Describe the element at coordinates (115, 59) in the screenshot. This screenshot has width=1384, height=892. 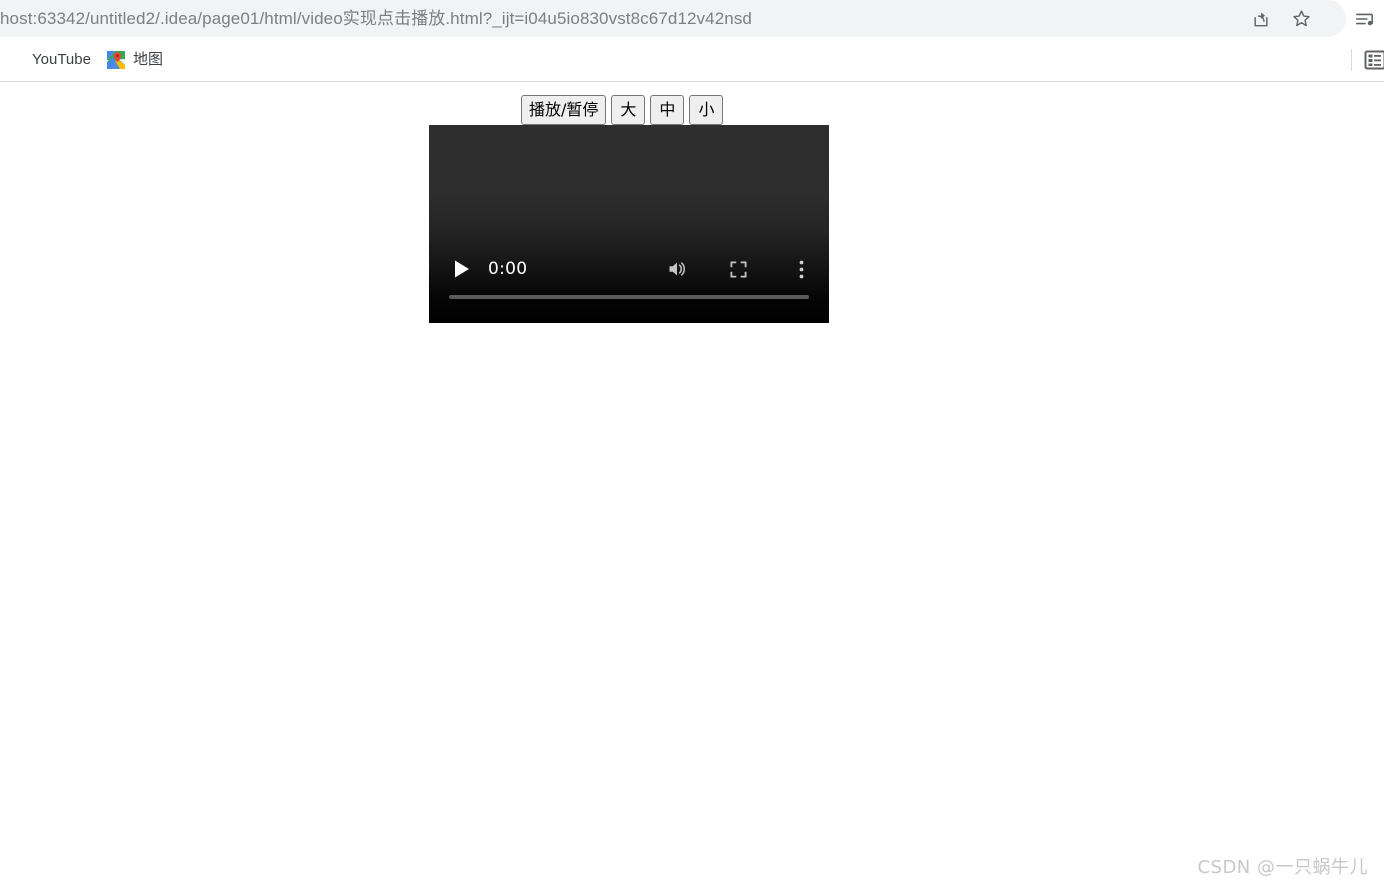
I see `google-maps-favicon` at that location.